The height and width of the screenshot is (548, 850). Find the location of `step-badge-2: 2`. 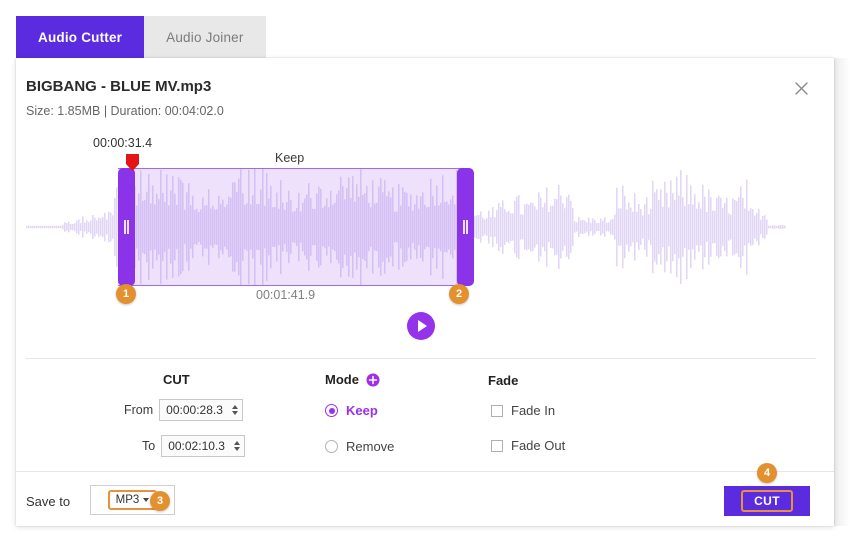

step-badge-2: 2 is located at coordinates (459, 294).